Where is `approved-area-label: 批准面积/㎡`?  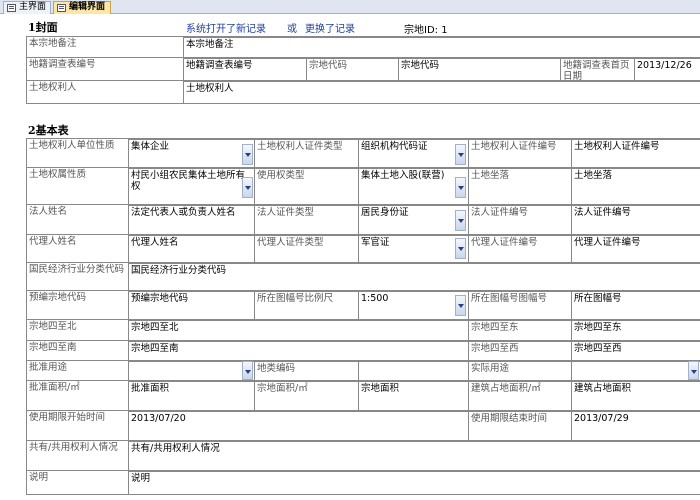
approved-area-label: 批准面积/㎡ is located at coordinates (54, 387).